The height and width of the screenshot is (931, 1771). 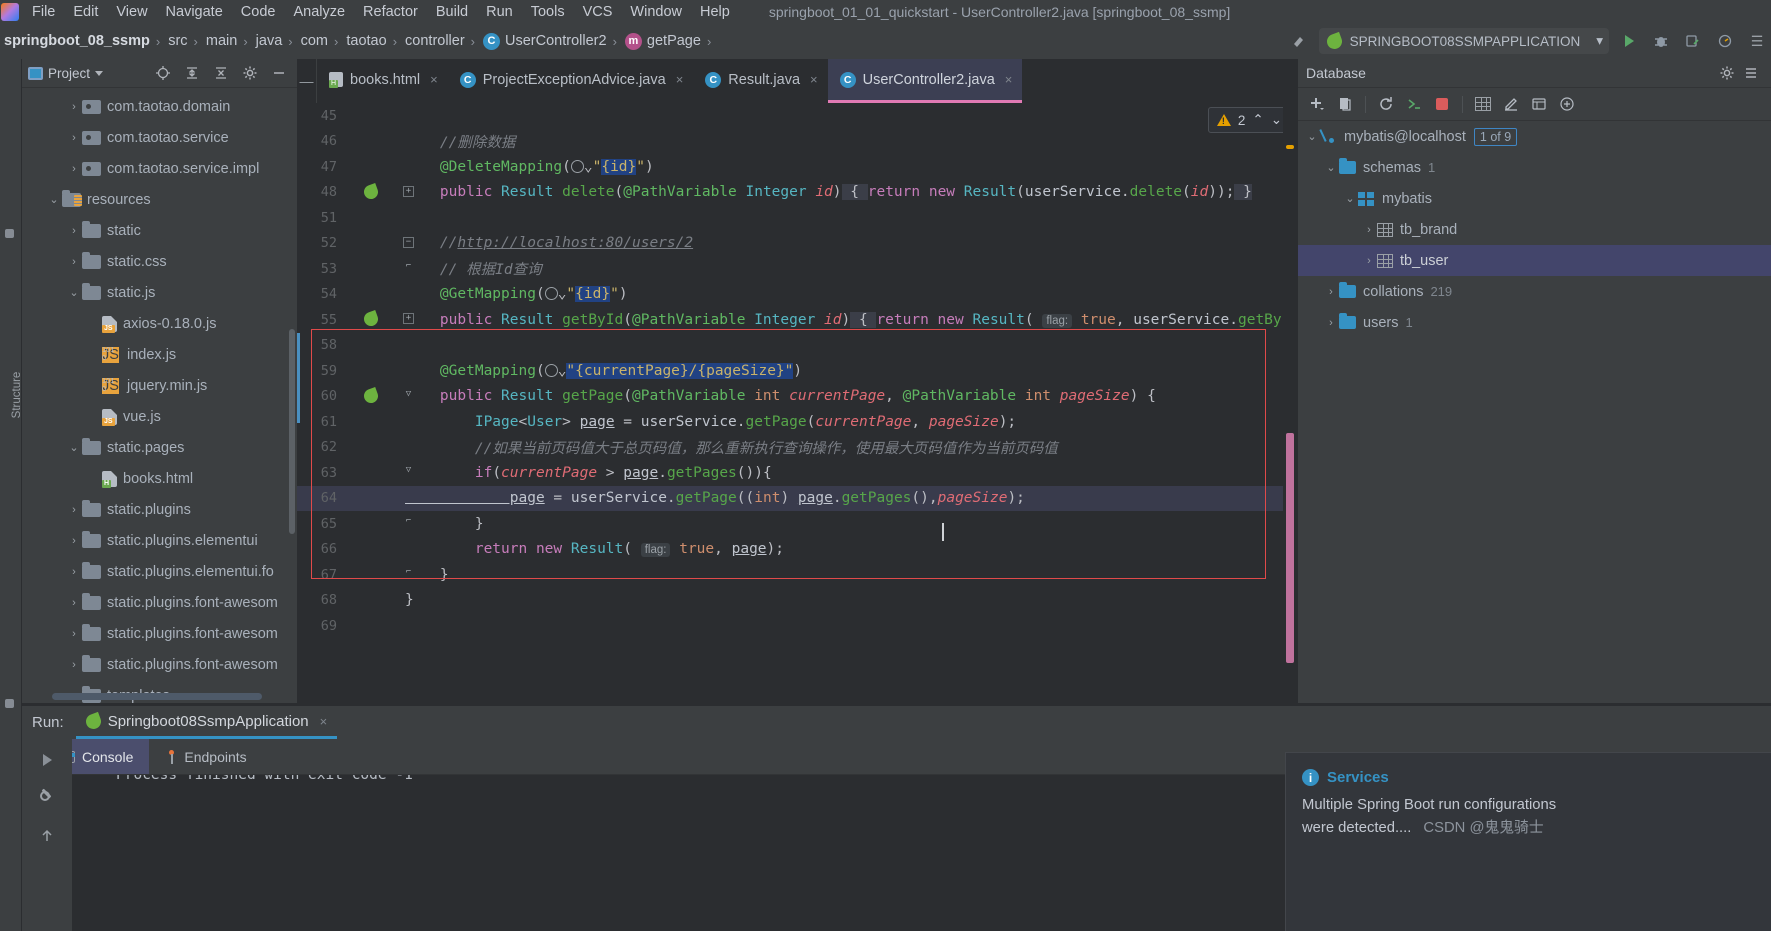 I want to click on table-icon, so click(x=1483, y=104).